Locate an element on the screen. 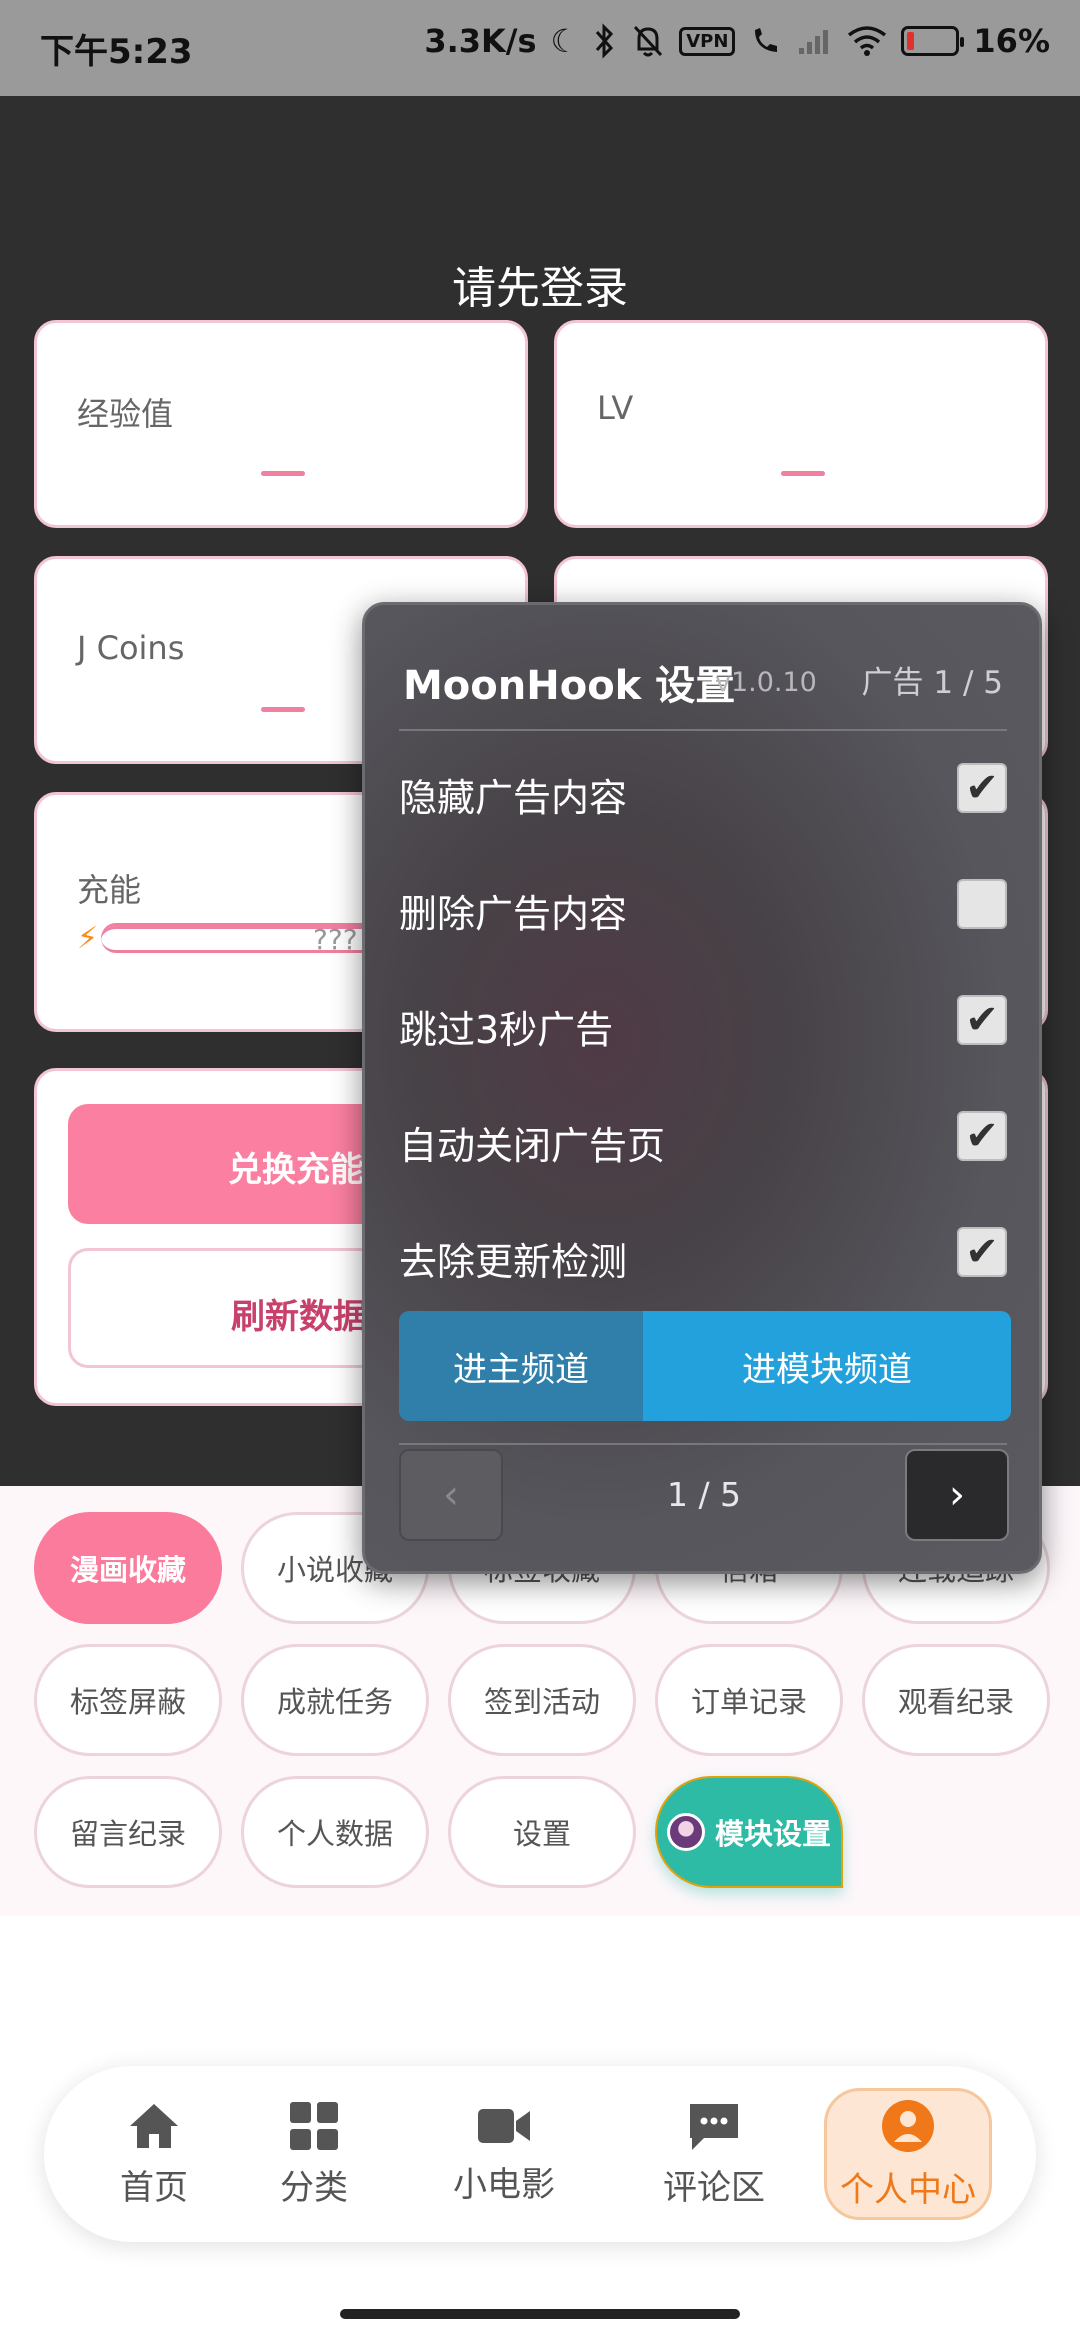  comment-icon is located at coordinates (714, 2126).